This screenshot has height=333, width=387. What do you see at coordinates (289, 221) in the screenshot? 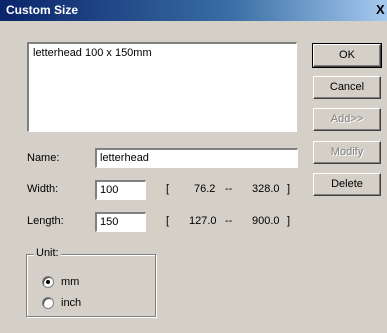
I see `length-range-close: ]` at bounding box center [289, 221].